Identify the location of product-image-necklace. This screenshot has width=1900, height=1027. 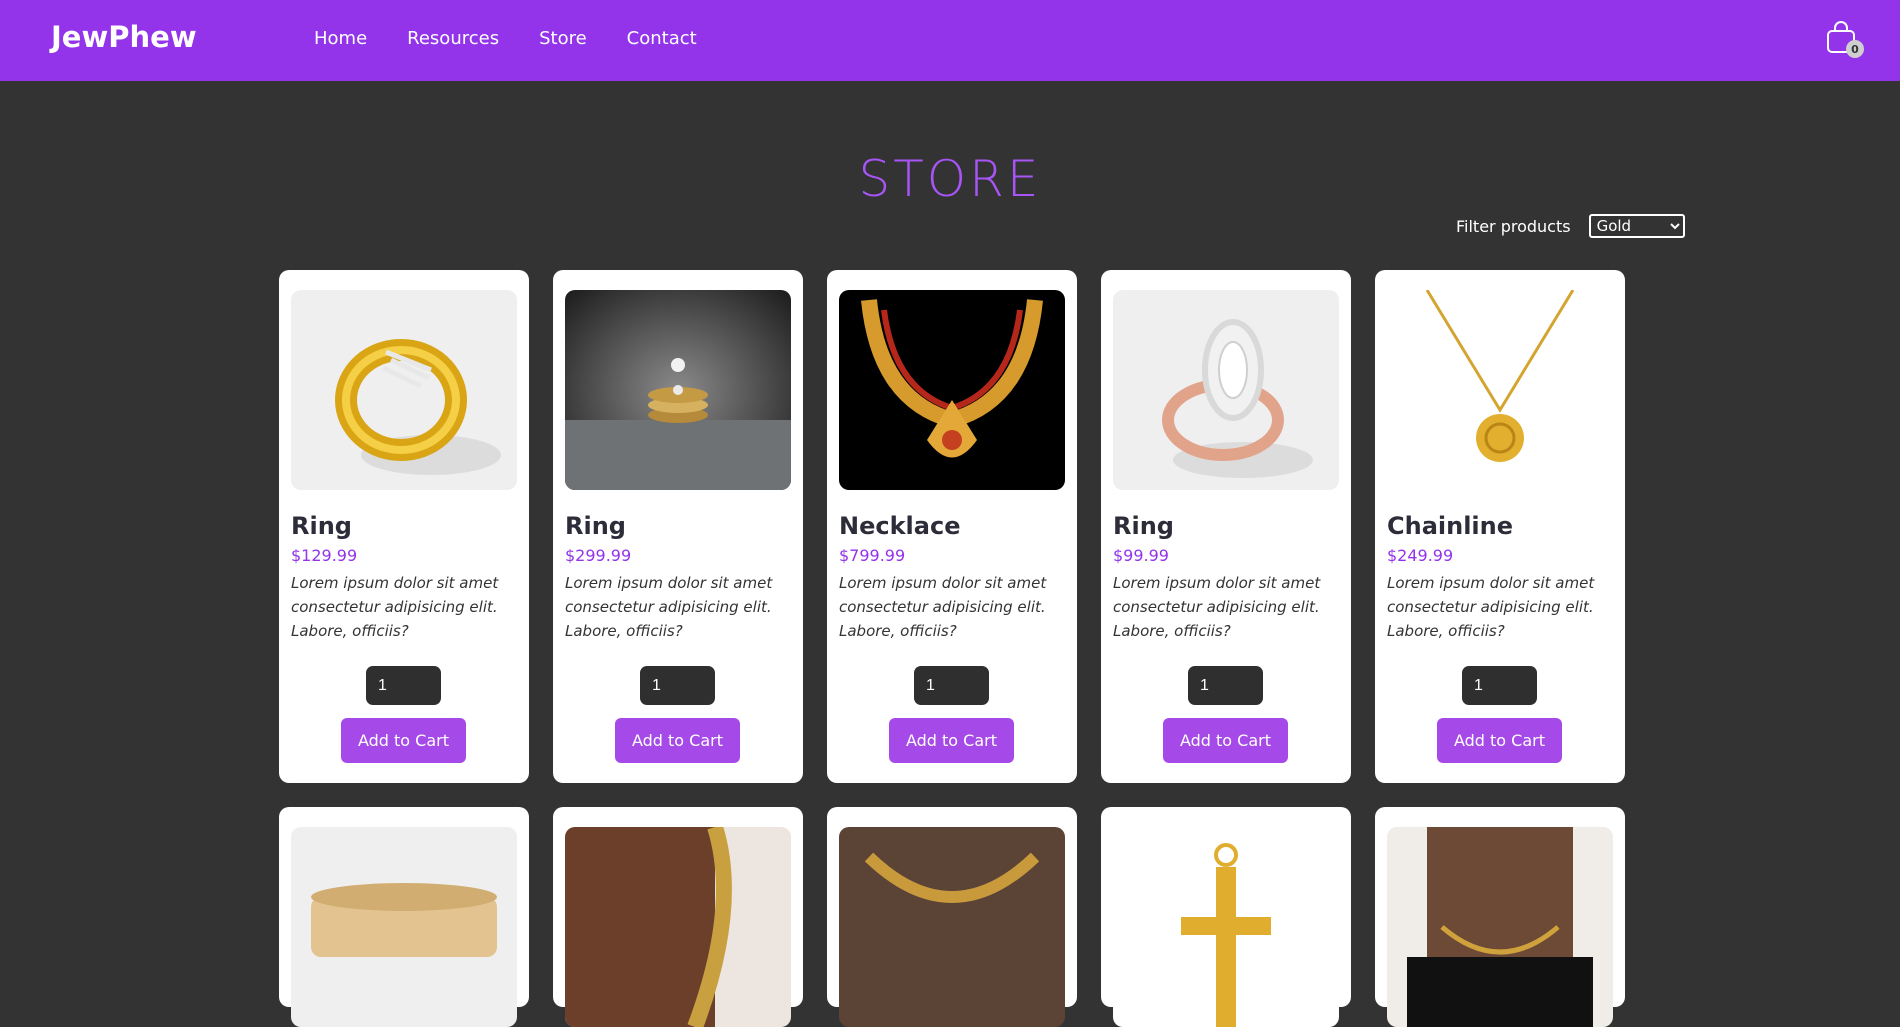
(952, 390).